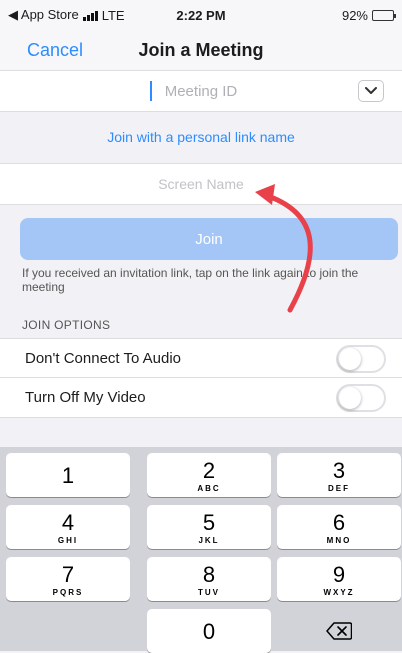 The height and width of the screenshot is (653, 402). I want to click on status-right: 92%, so click(368, 15).